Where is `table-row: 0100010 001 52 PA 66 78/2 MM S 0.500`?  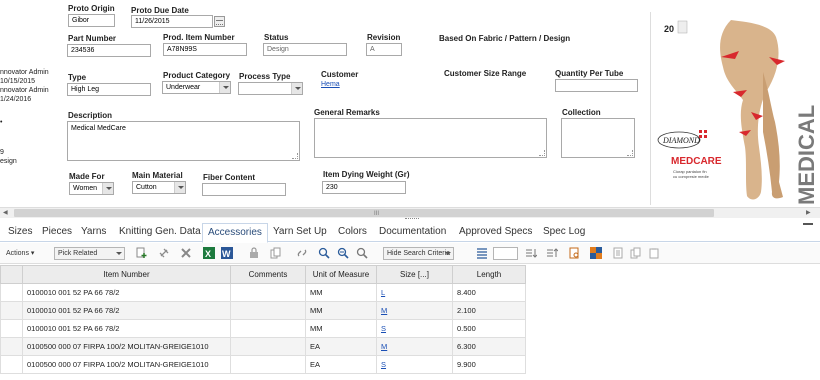 table-row: 0100010 001 52 PA 66 78/2 MM S 0.500 is located at coordinates (263, 328).